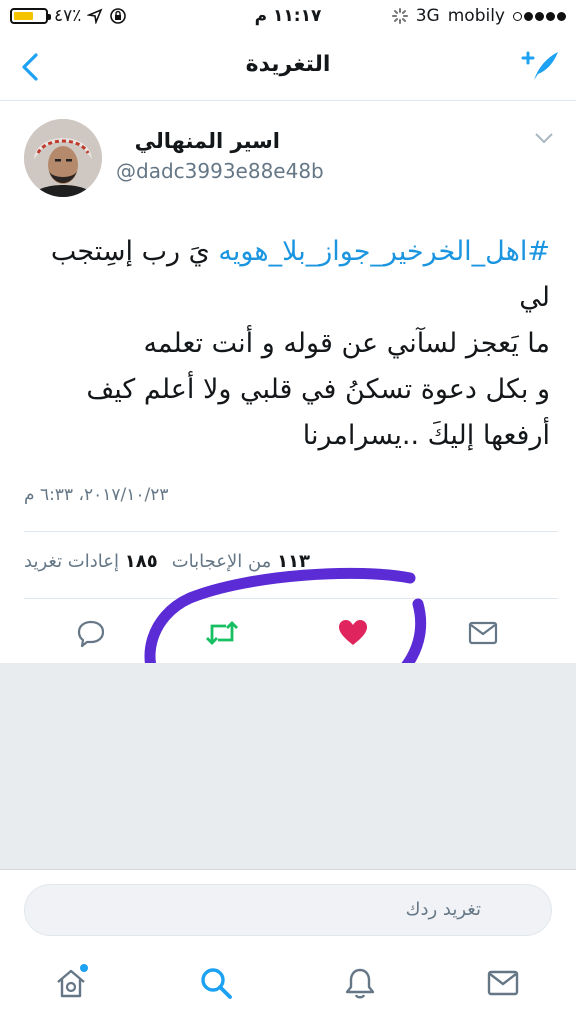 This screenshot has height=1024, width=576. Describe the element at coordinates (207, 141) in the screenshot. I see `author-name: اسير المنهالي` at that location.